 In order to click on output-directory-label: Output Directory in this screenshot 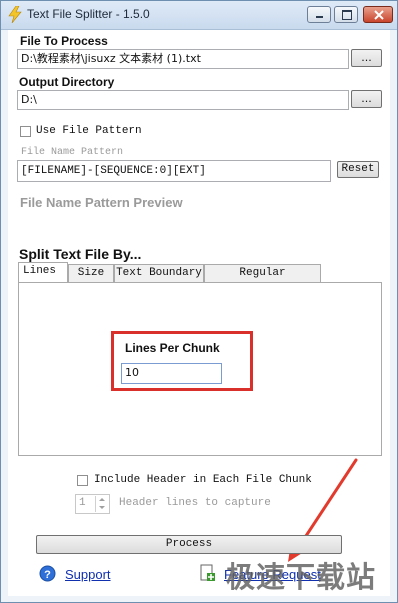, I will do `click(67, 82)`.